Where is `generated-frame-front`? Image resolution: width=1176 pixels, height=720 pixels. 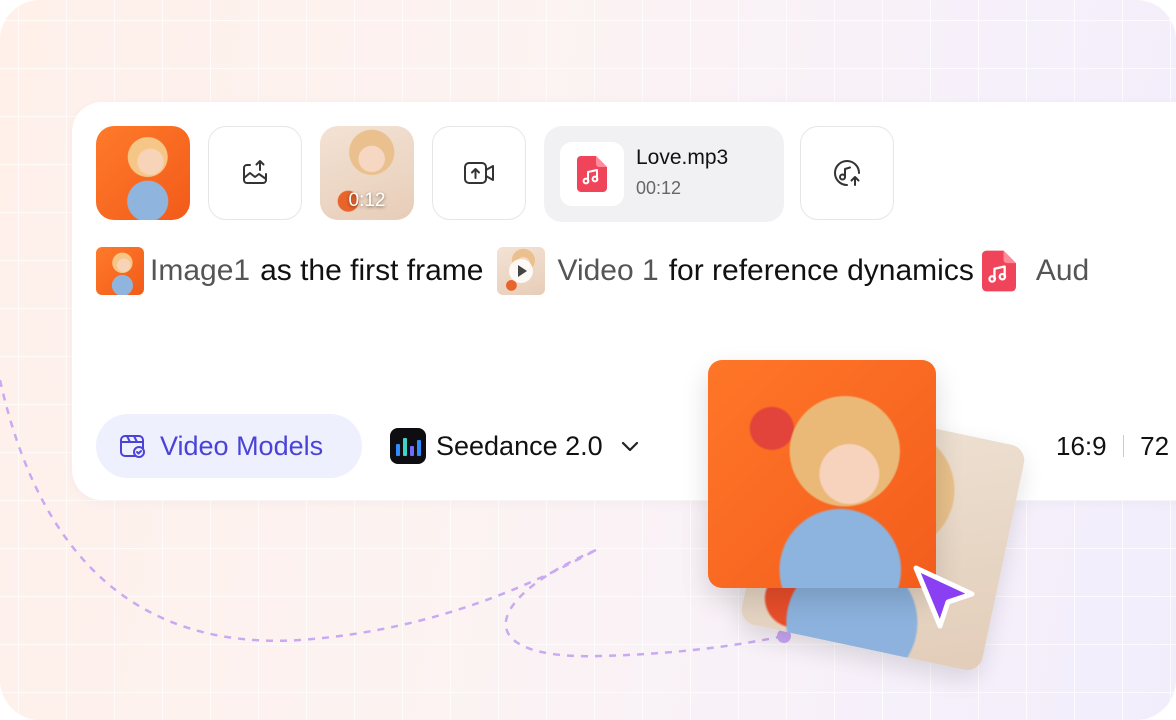
generated-frame-front is located at coordinates (822, 474).